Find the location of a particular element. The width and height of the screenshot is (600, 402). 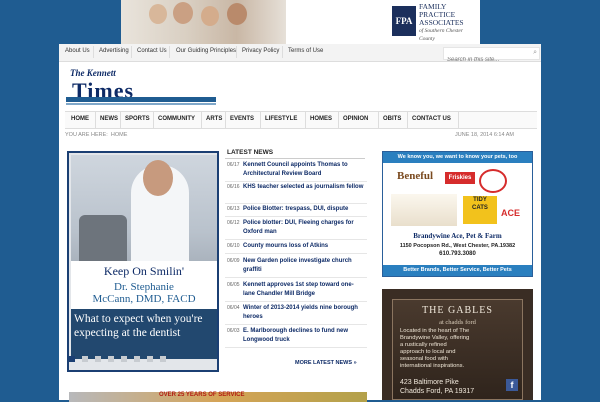

nav-opinion: OPINION is located at coordinates (355, 119).